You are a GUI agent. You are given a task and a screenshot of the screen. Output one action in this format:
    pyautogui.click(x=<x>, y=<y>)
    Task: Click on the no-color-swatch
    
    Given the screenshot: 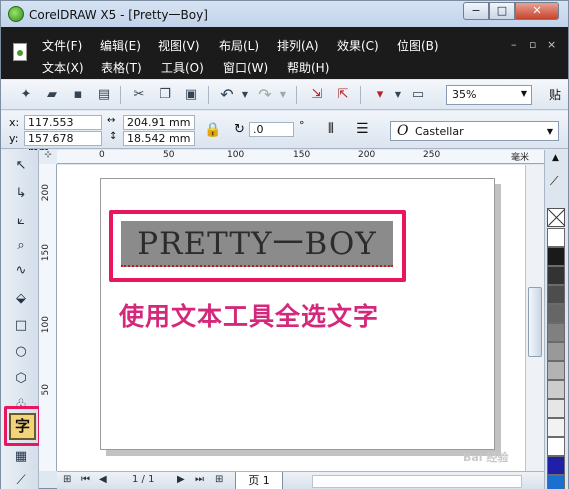 What is the action you would take?
    pyautogui.click(x=556, y=217)
    